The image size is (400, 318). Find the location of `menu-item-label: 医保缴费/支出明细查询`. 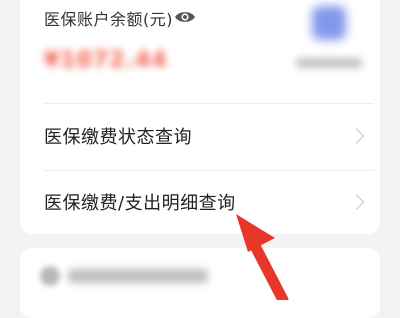

menu-item-label: 医保缴费/支出明细查询 is located at coordinates (140, 203).